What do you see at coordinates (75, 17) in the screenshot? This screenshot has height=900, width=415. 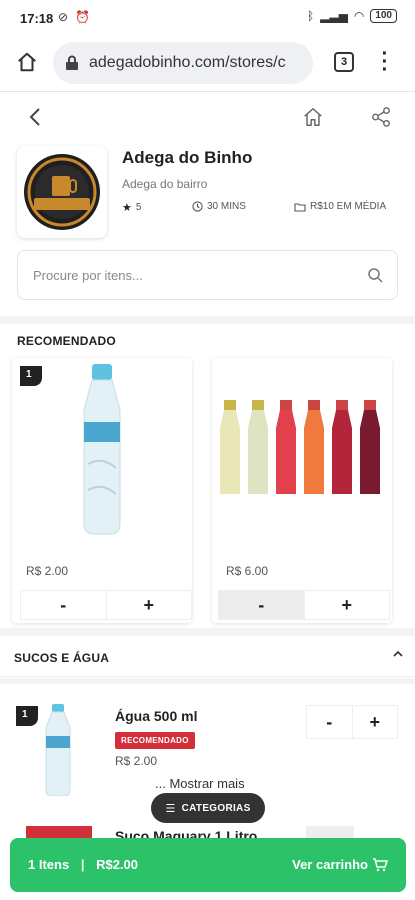 I see `notification-icons: ⊘ ⏰` at bounding box center [75, 17].